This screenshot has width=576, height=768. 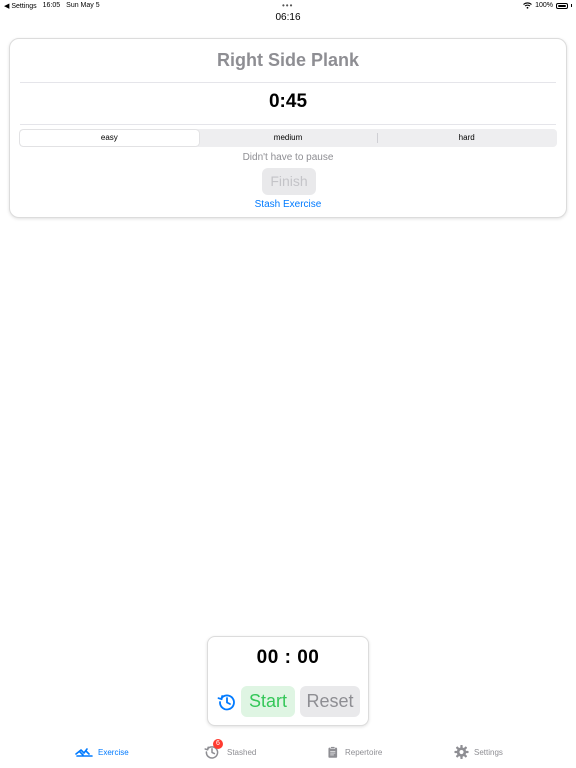 I want to click on timer-display: 00, so click(x=288, y=657).